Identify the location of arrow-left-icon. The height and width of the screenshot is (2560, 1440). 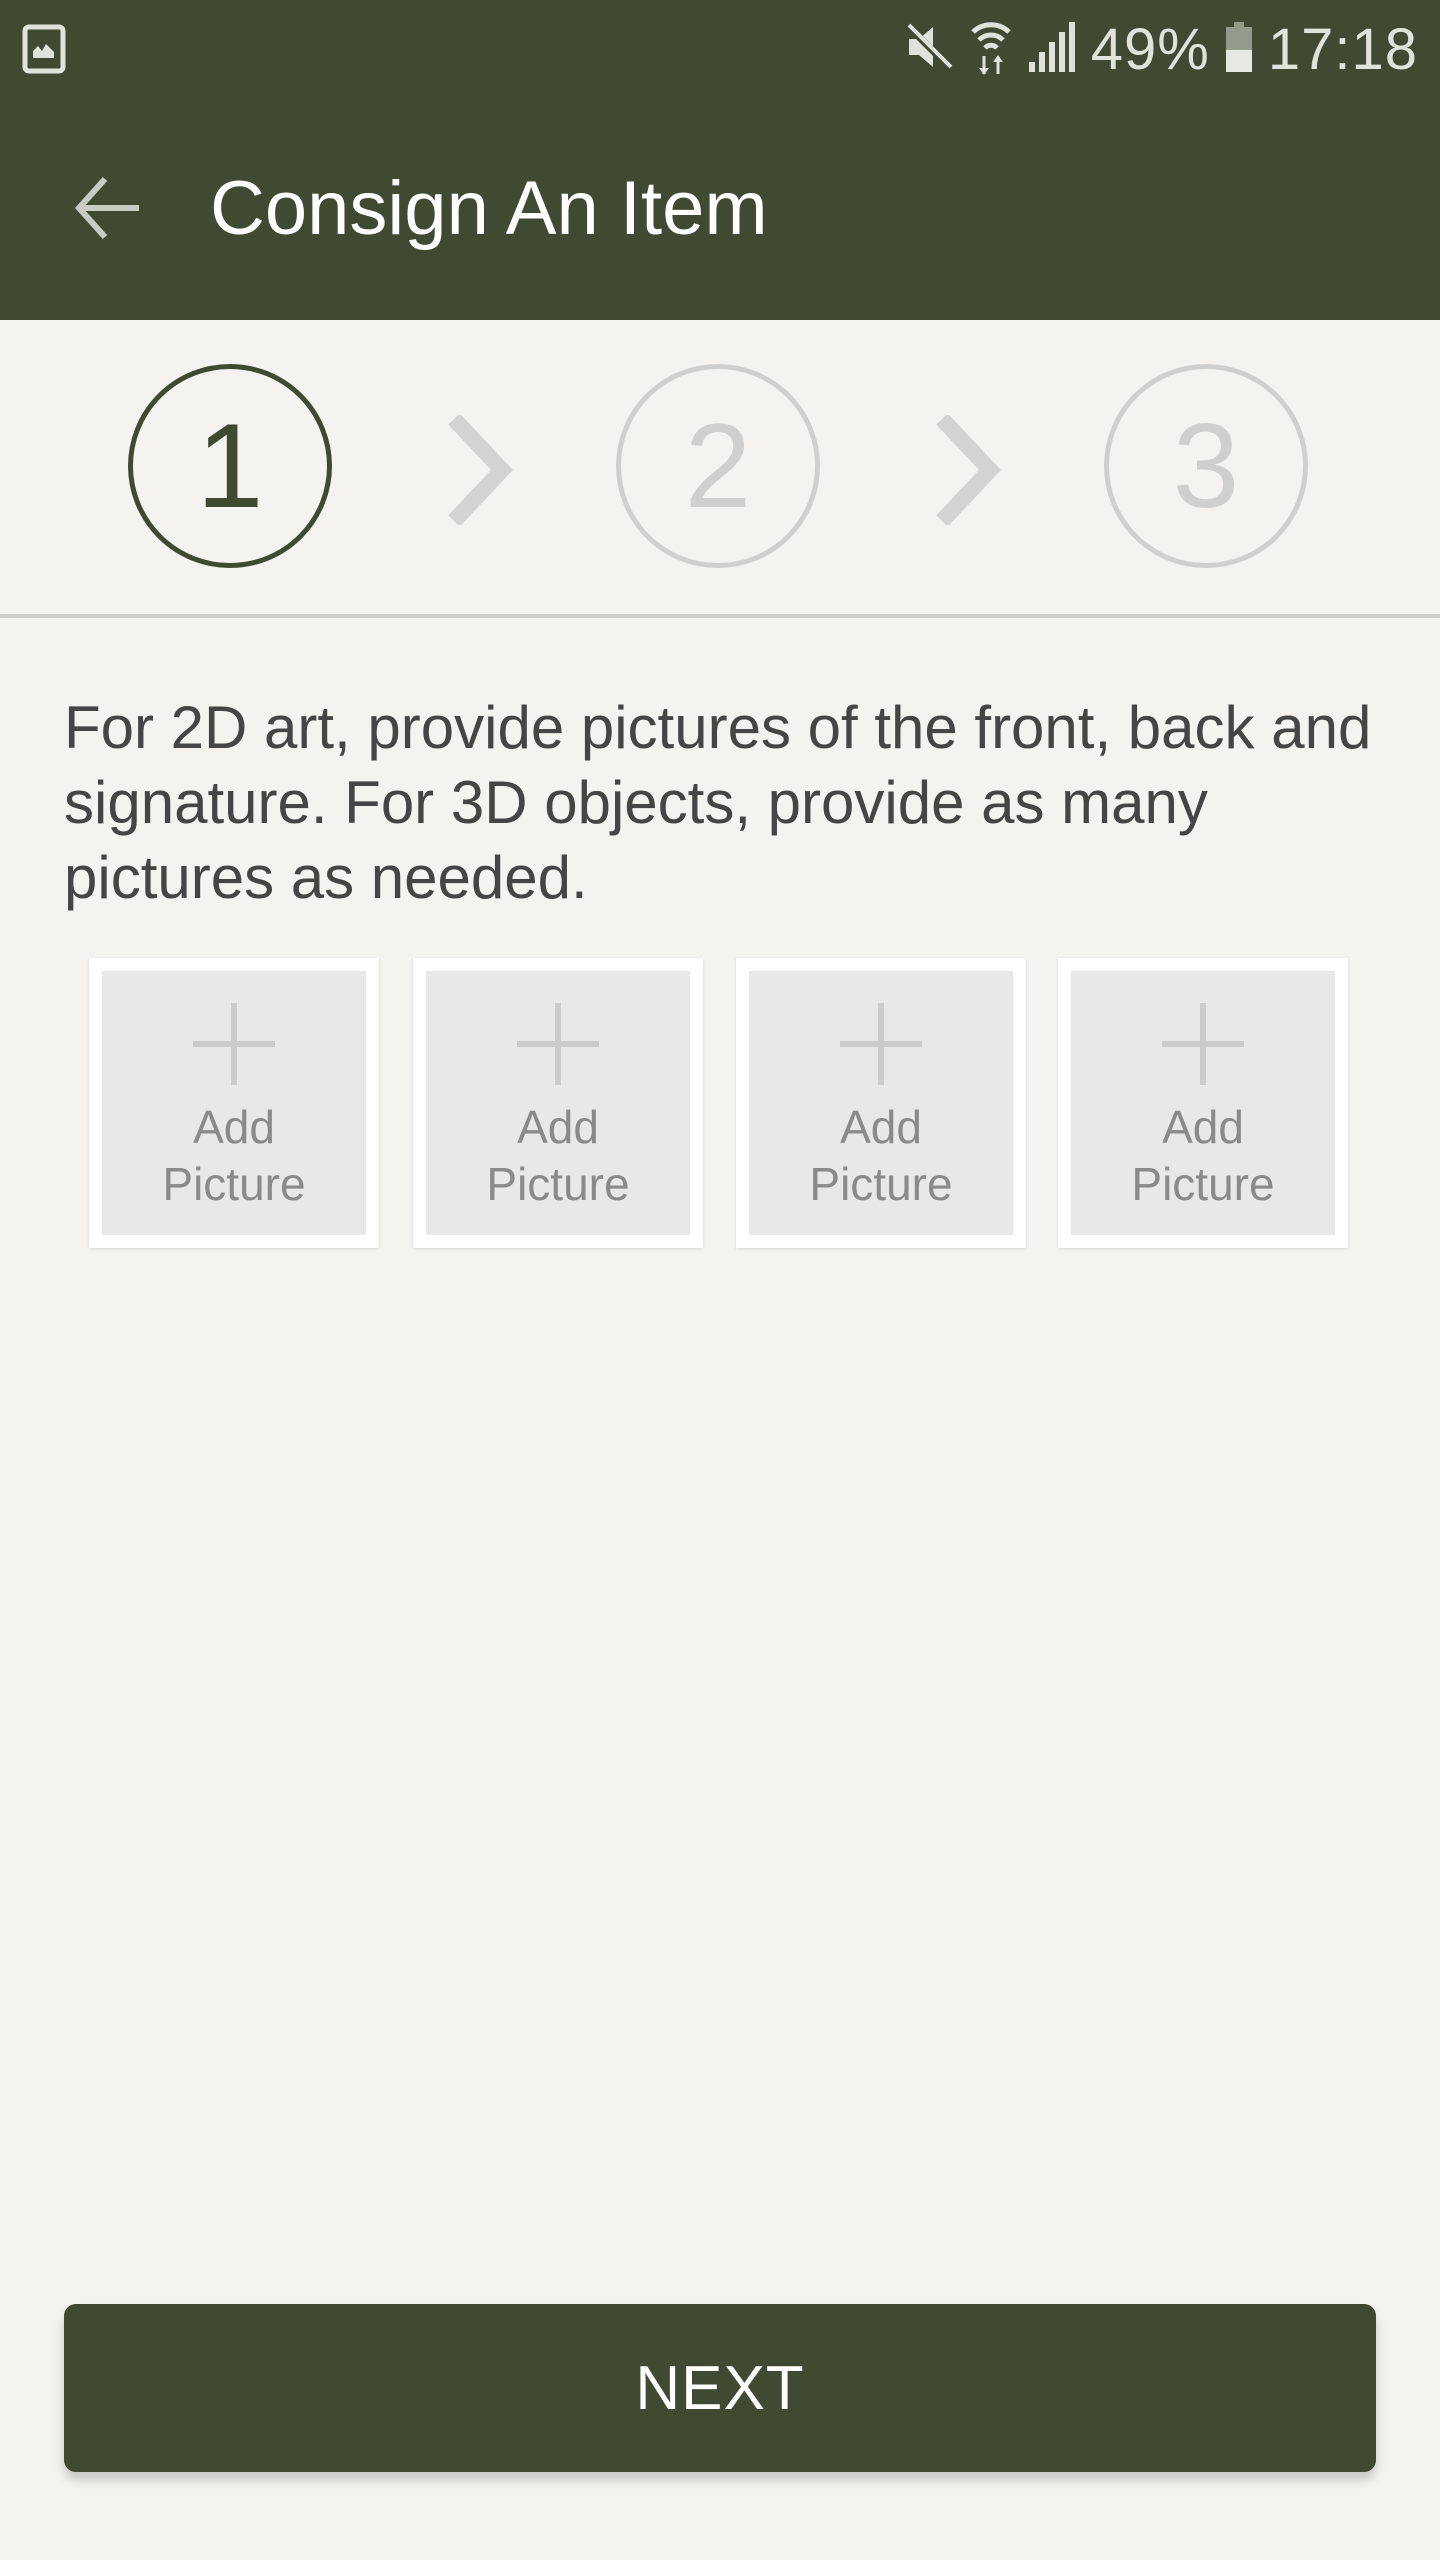
(108, 210).